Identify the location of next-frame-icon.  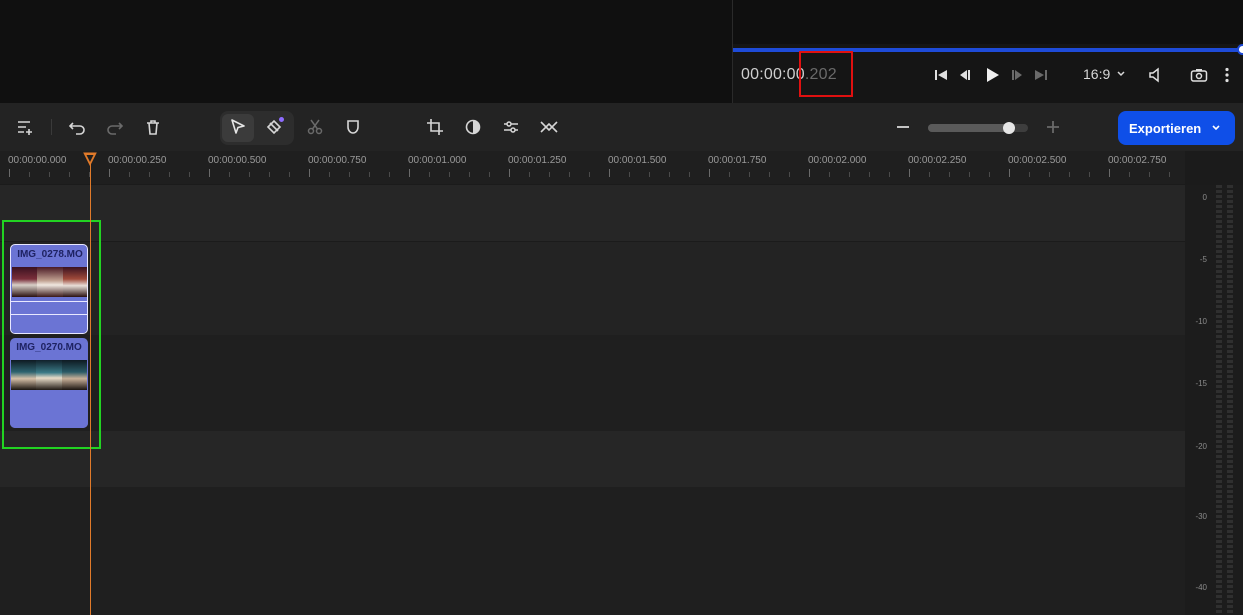
(1017, 75).